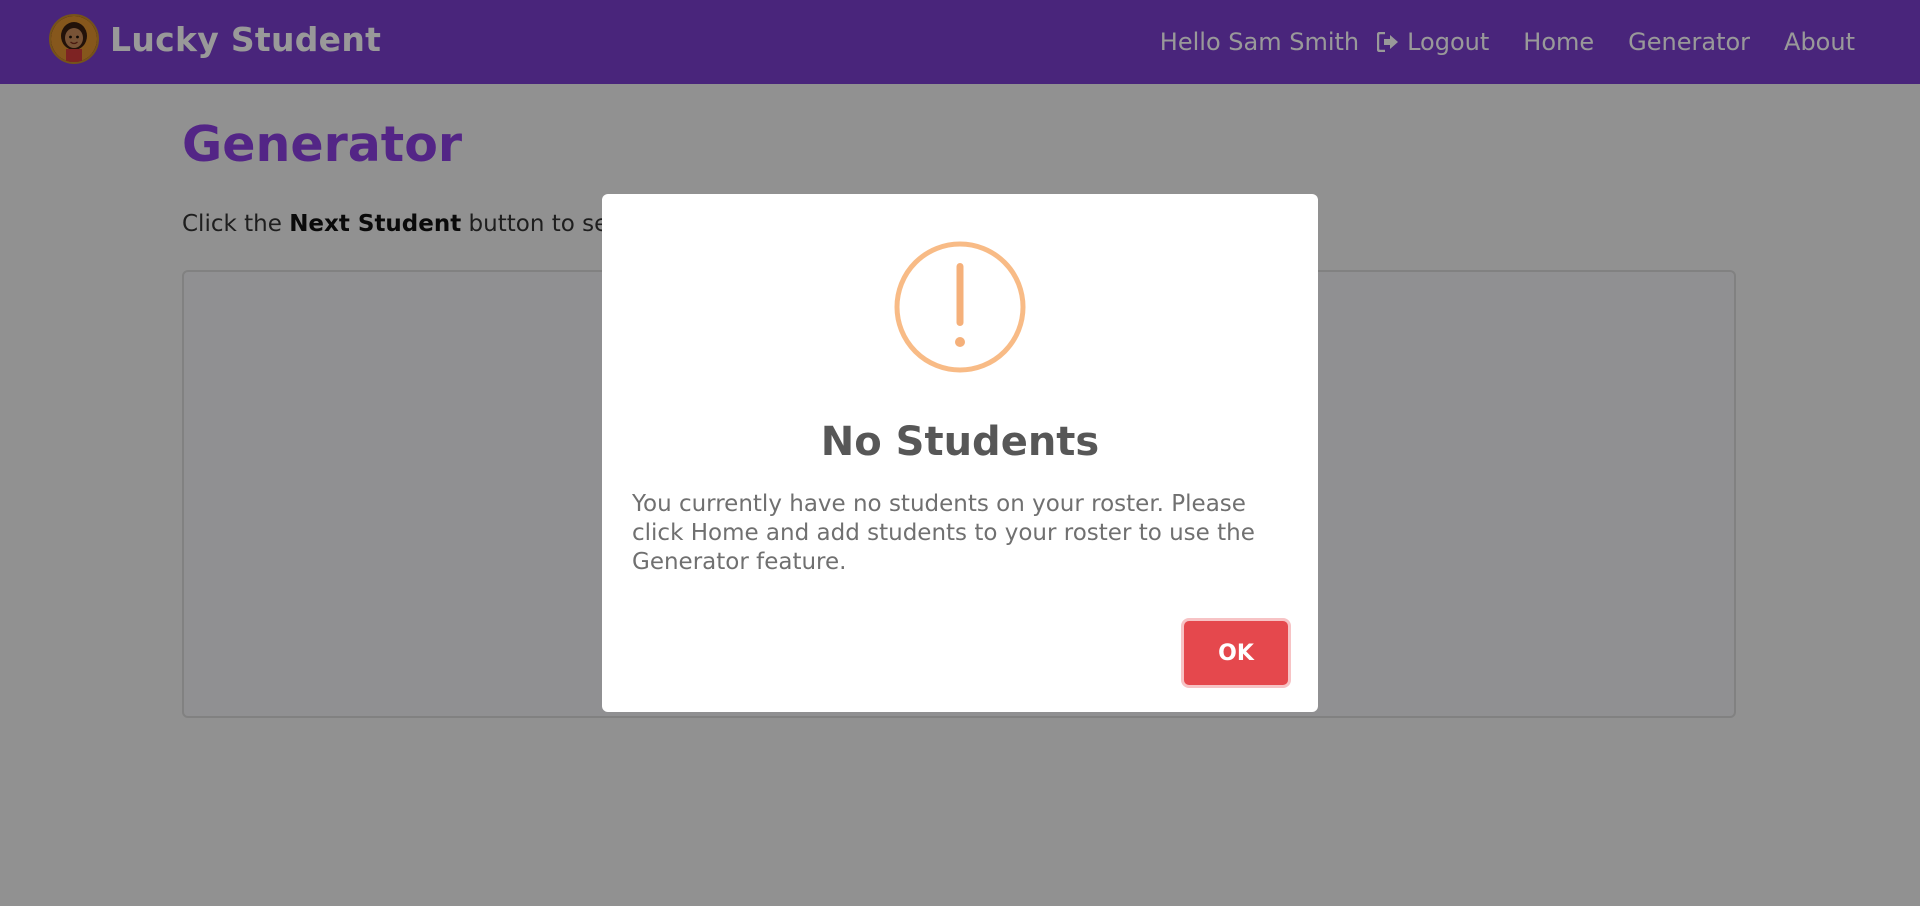  What do you see at coordinates (1236, 653) in the screenshot?
I see `ok-button: OK` at bounding box center [1236, 653].